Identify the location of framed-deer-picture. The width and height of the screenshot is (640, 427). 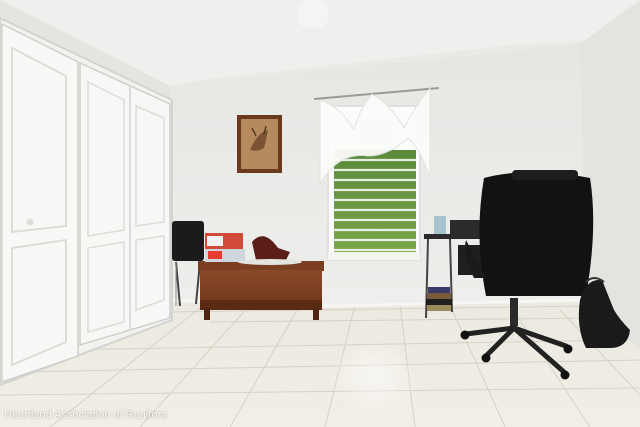
(259, 144).